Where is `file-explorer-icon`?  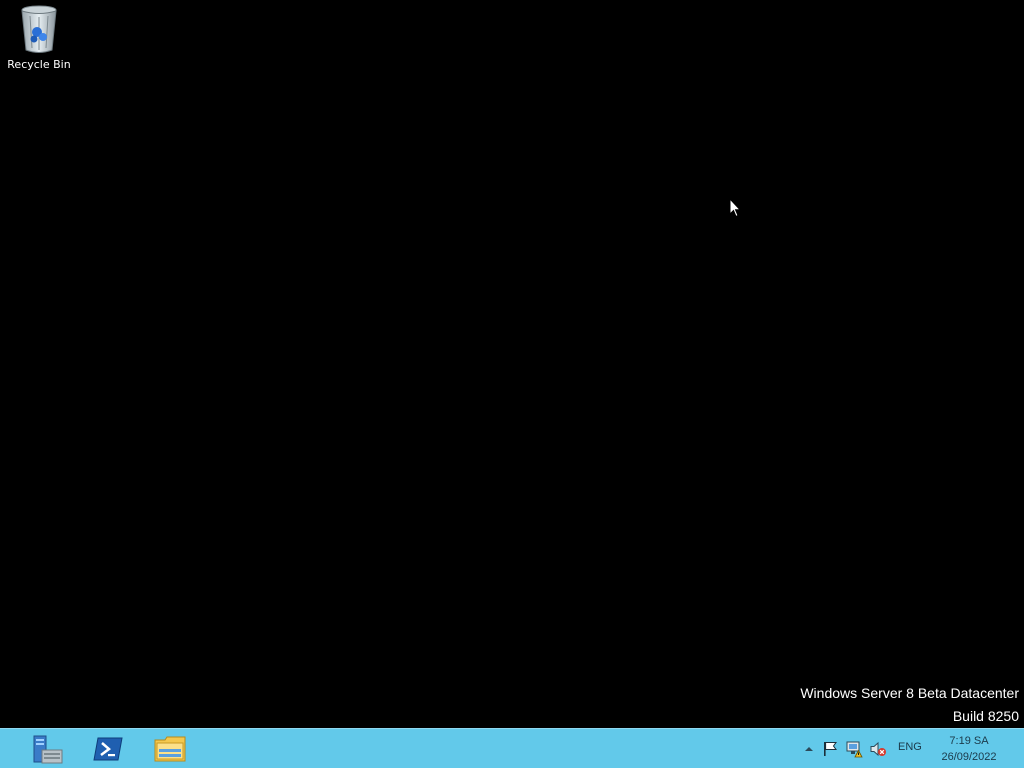
file-explorer-icon is located at coordinates (170, 749).